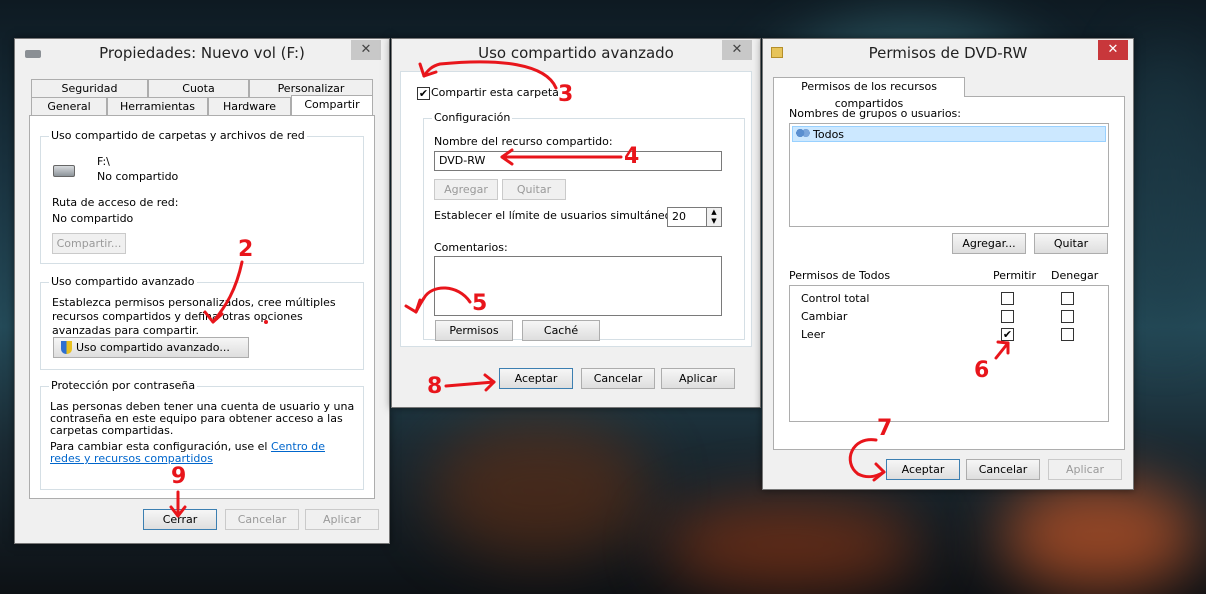 The height and width of the screenshot is (594, 1206). I want to click on advanced-share-titlebar: Uso compartido avanzado ✕, so click(576, 54).